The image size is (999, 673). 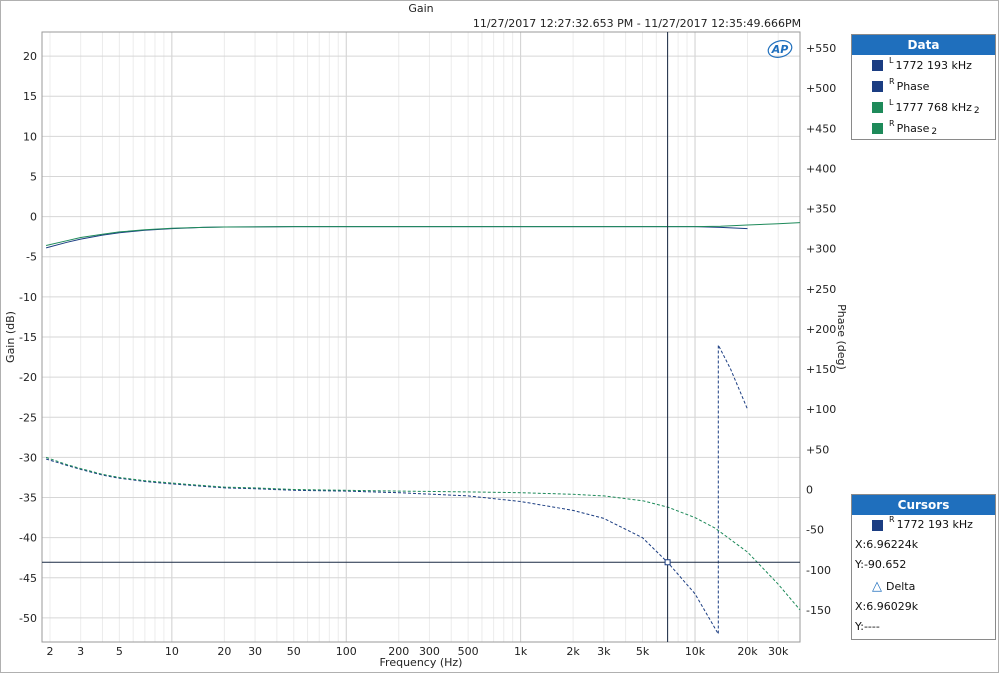 I want to click on y-tick-label: 10, so click(x=30, y=136).